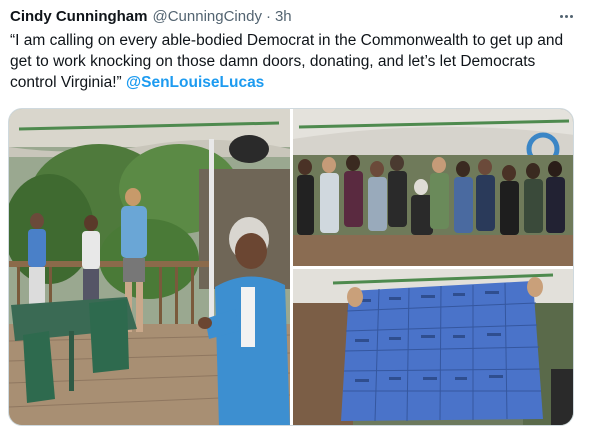 This screenshot has height=433, width=591. Describe the element at coordinates (207, 16) in the screenshot. I see `author-handle: @CunningCindy` at that location.